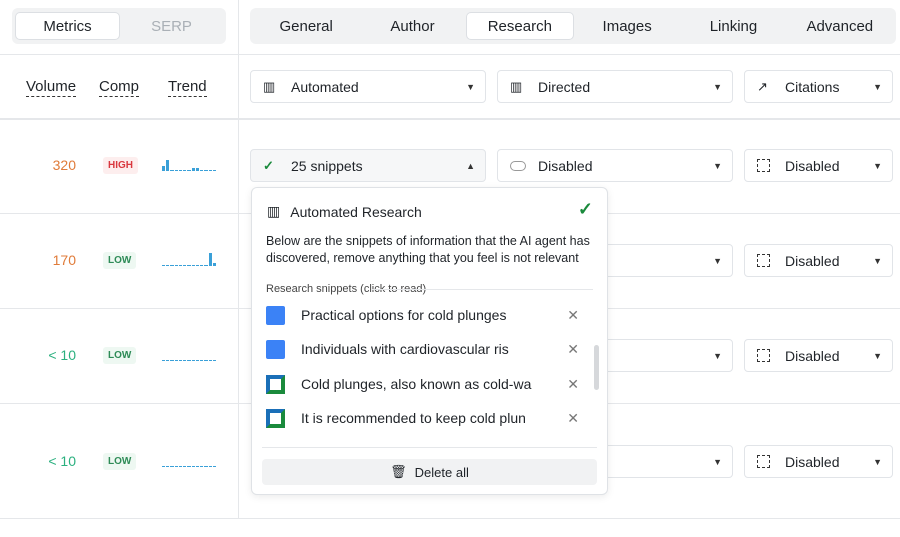  I want to click on tab-advanced: Advanced, so click(840, 26).